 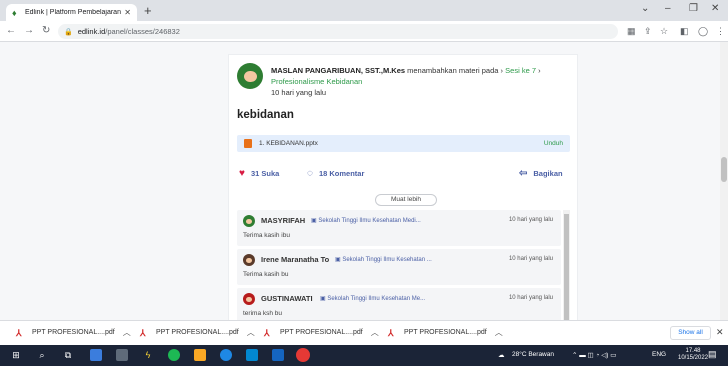 I want to click on post-time: 10 hari yang lalu, so click(x=299, y=92).